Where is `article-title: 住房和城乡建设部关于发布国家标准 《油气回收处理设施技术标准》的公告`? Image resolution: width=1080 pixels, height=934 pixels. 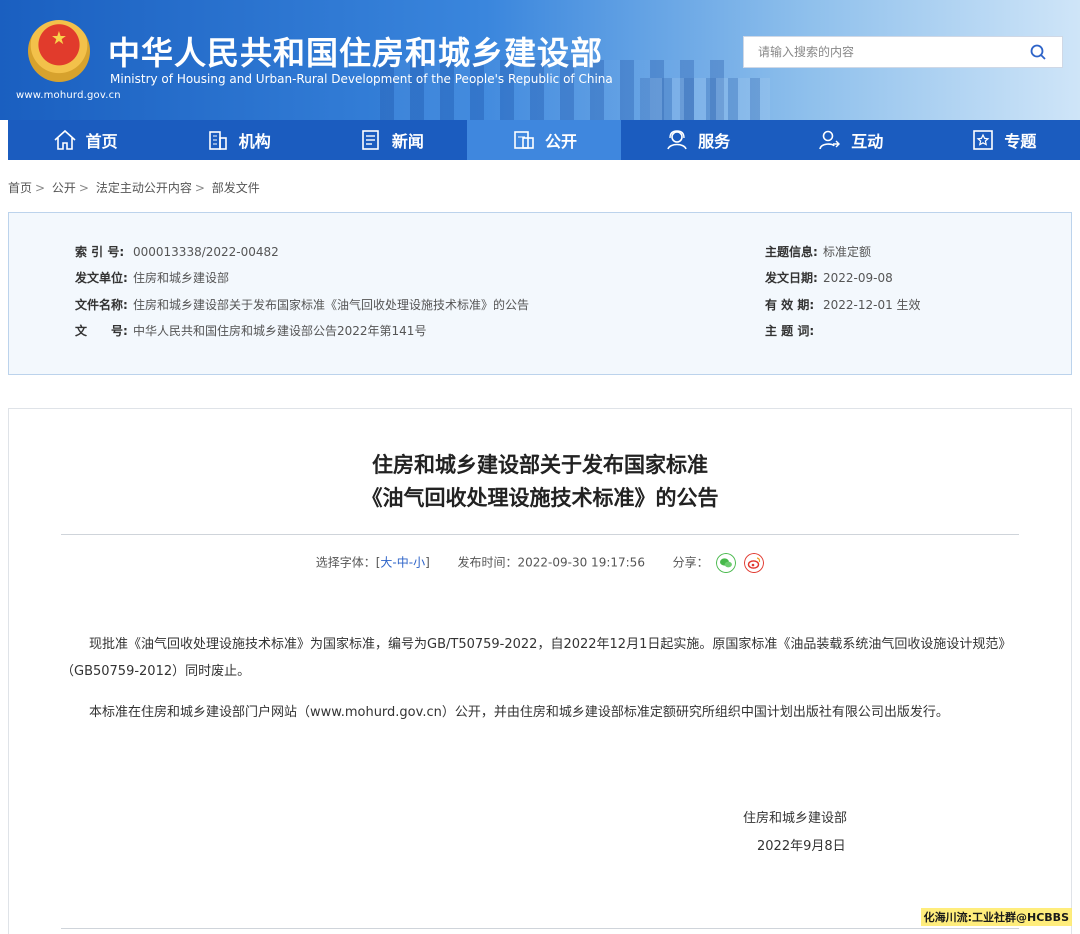
article-title: 住房和城乡建设部关于发布国家标准 《油气回收处理设施技术标准》的公告 is located at coordinates (540, 482).